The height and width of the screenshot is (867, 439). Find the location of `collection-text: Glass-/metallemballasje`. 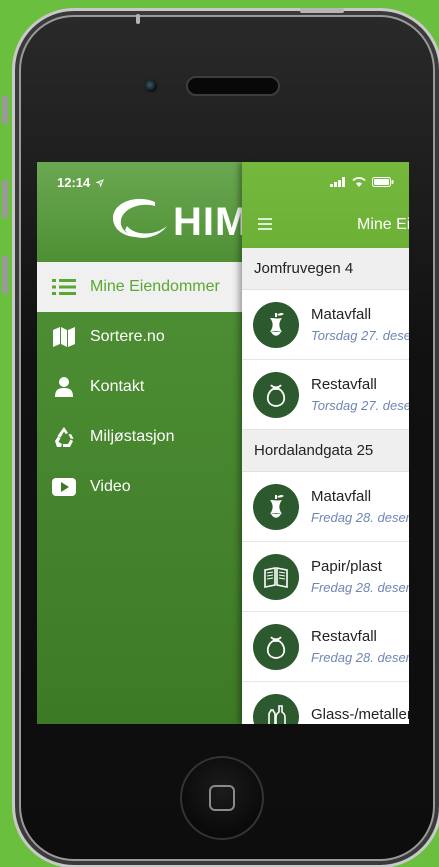

collection-text: Glass-/metallemballasje is located at coordinates (360, 715).